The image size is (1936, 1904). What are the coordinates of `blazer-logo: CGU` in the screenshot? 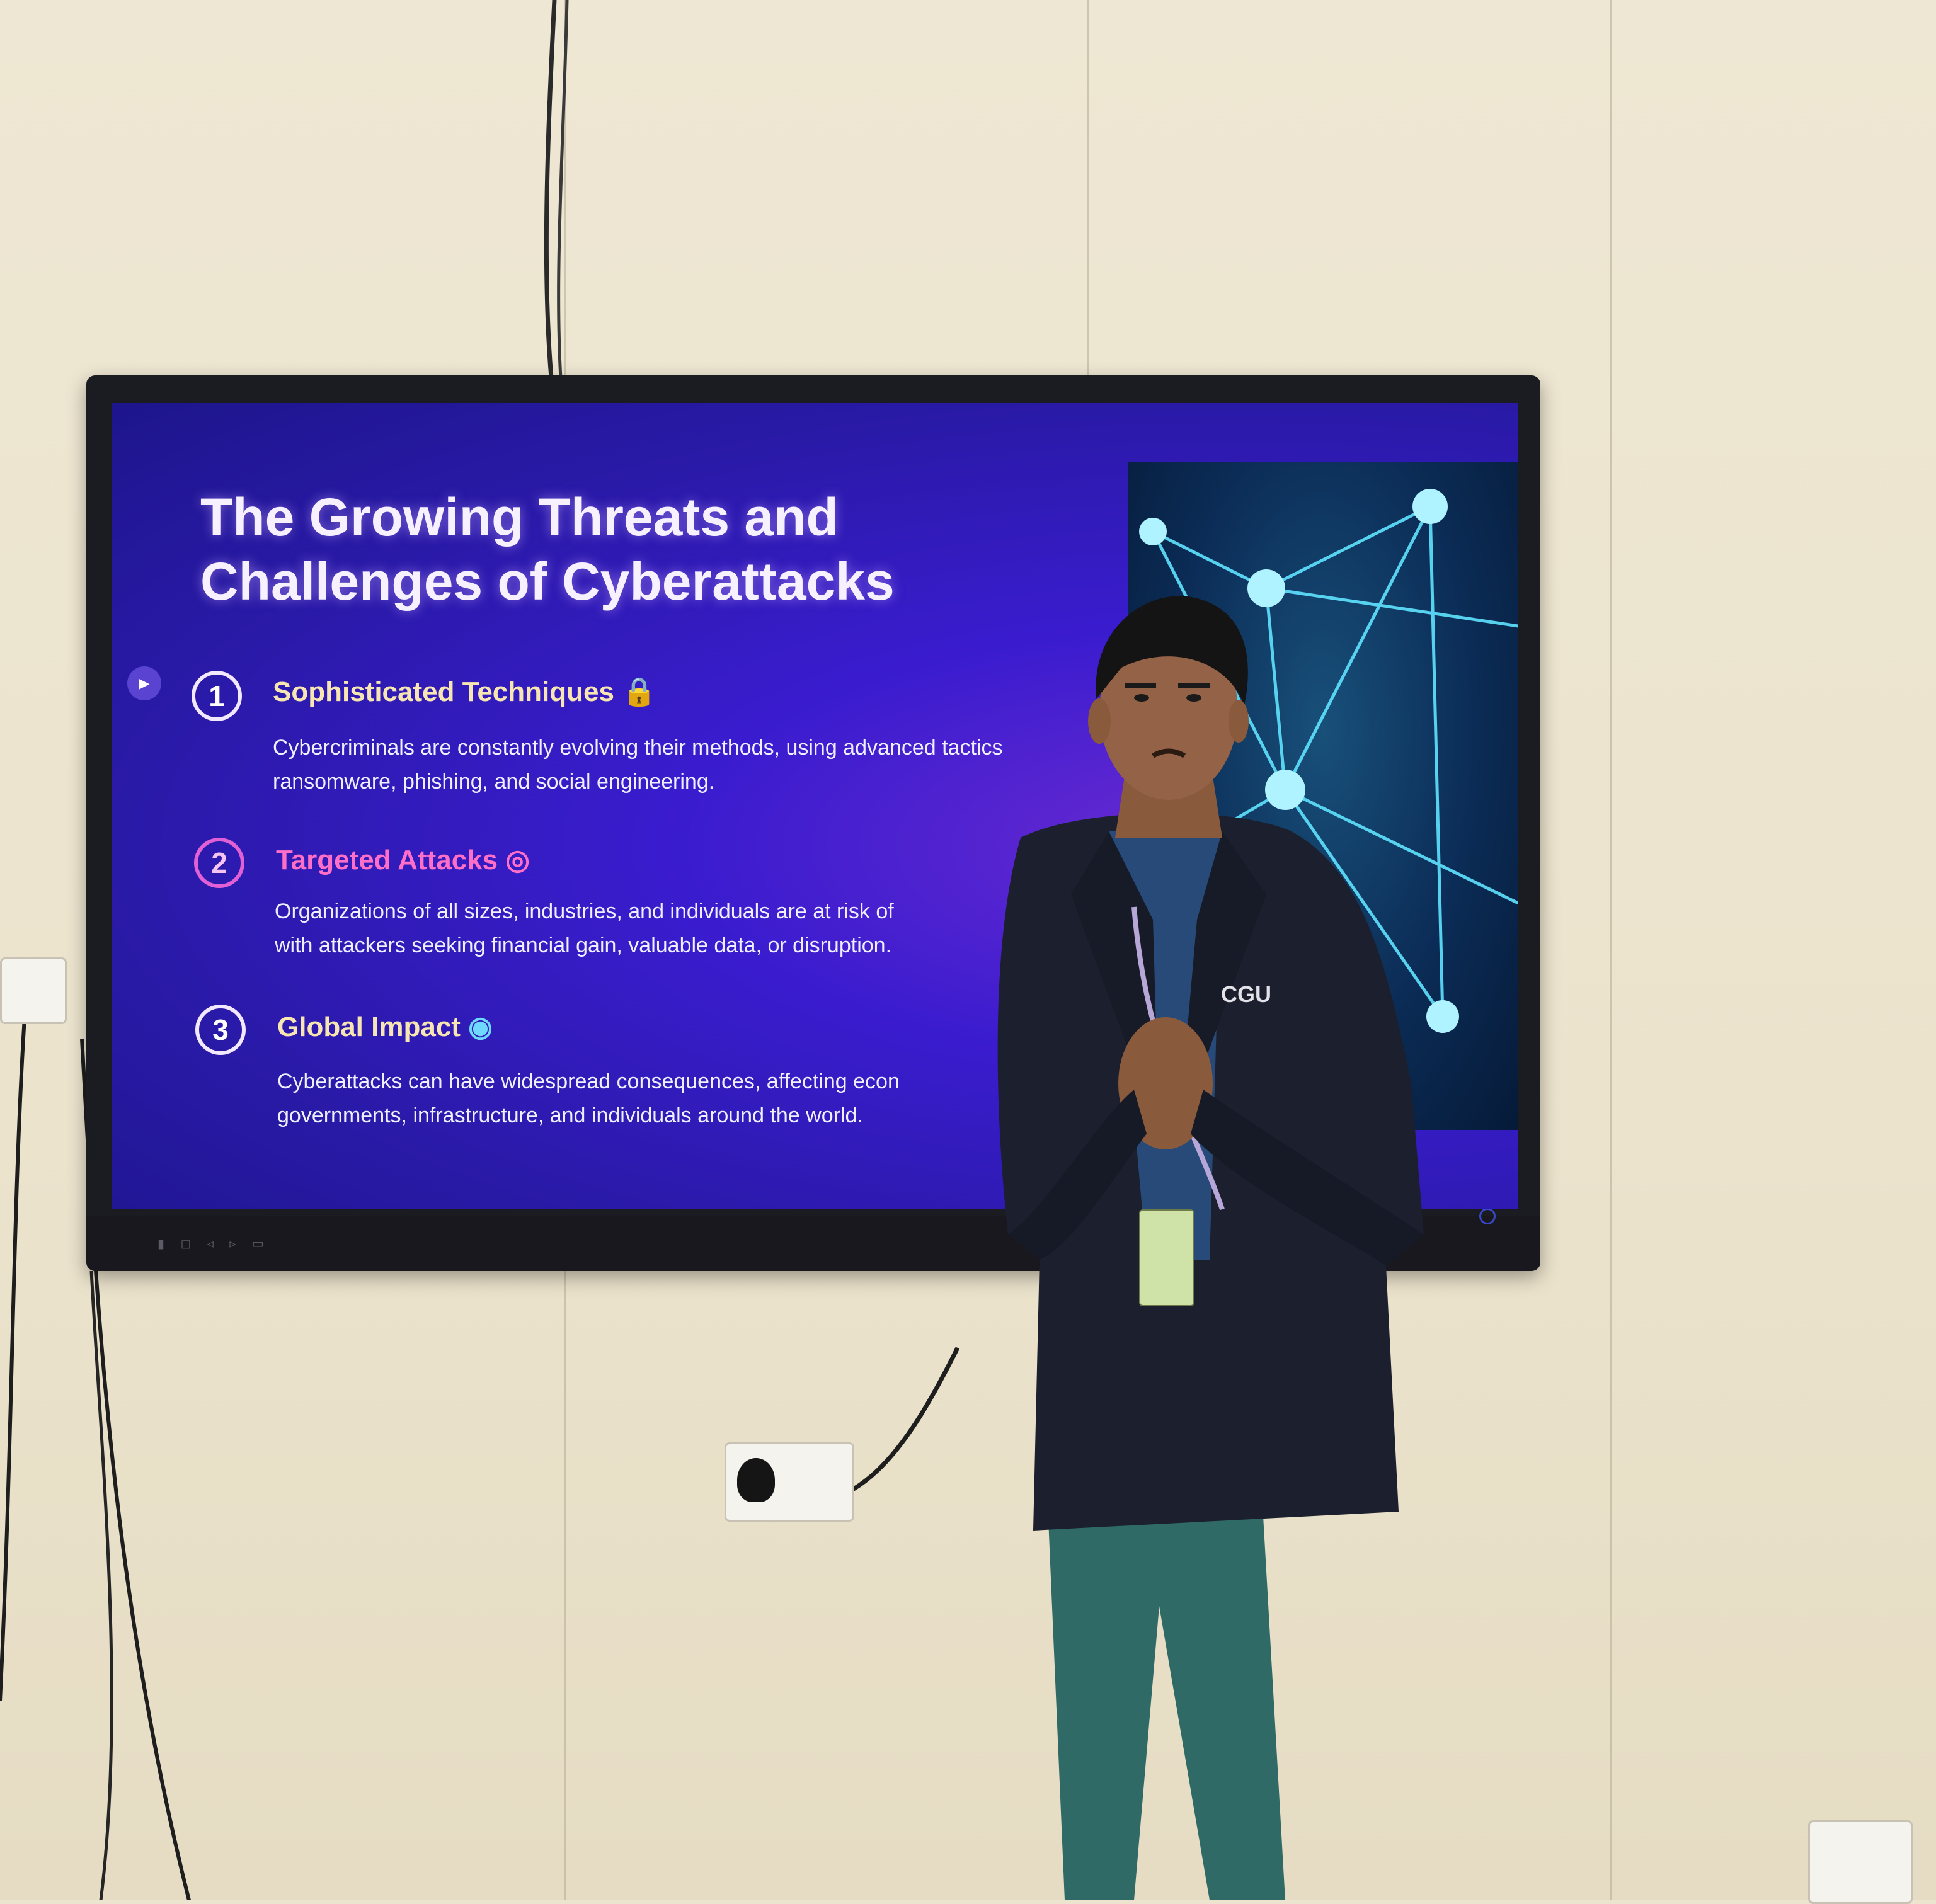 It's located at (1246, 994).